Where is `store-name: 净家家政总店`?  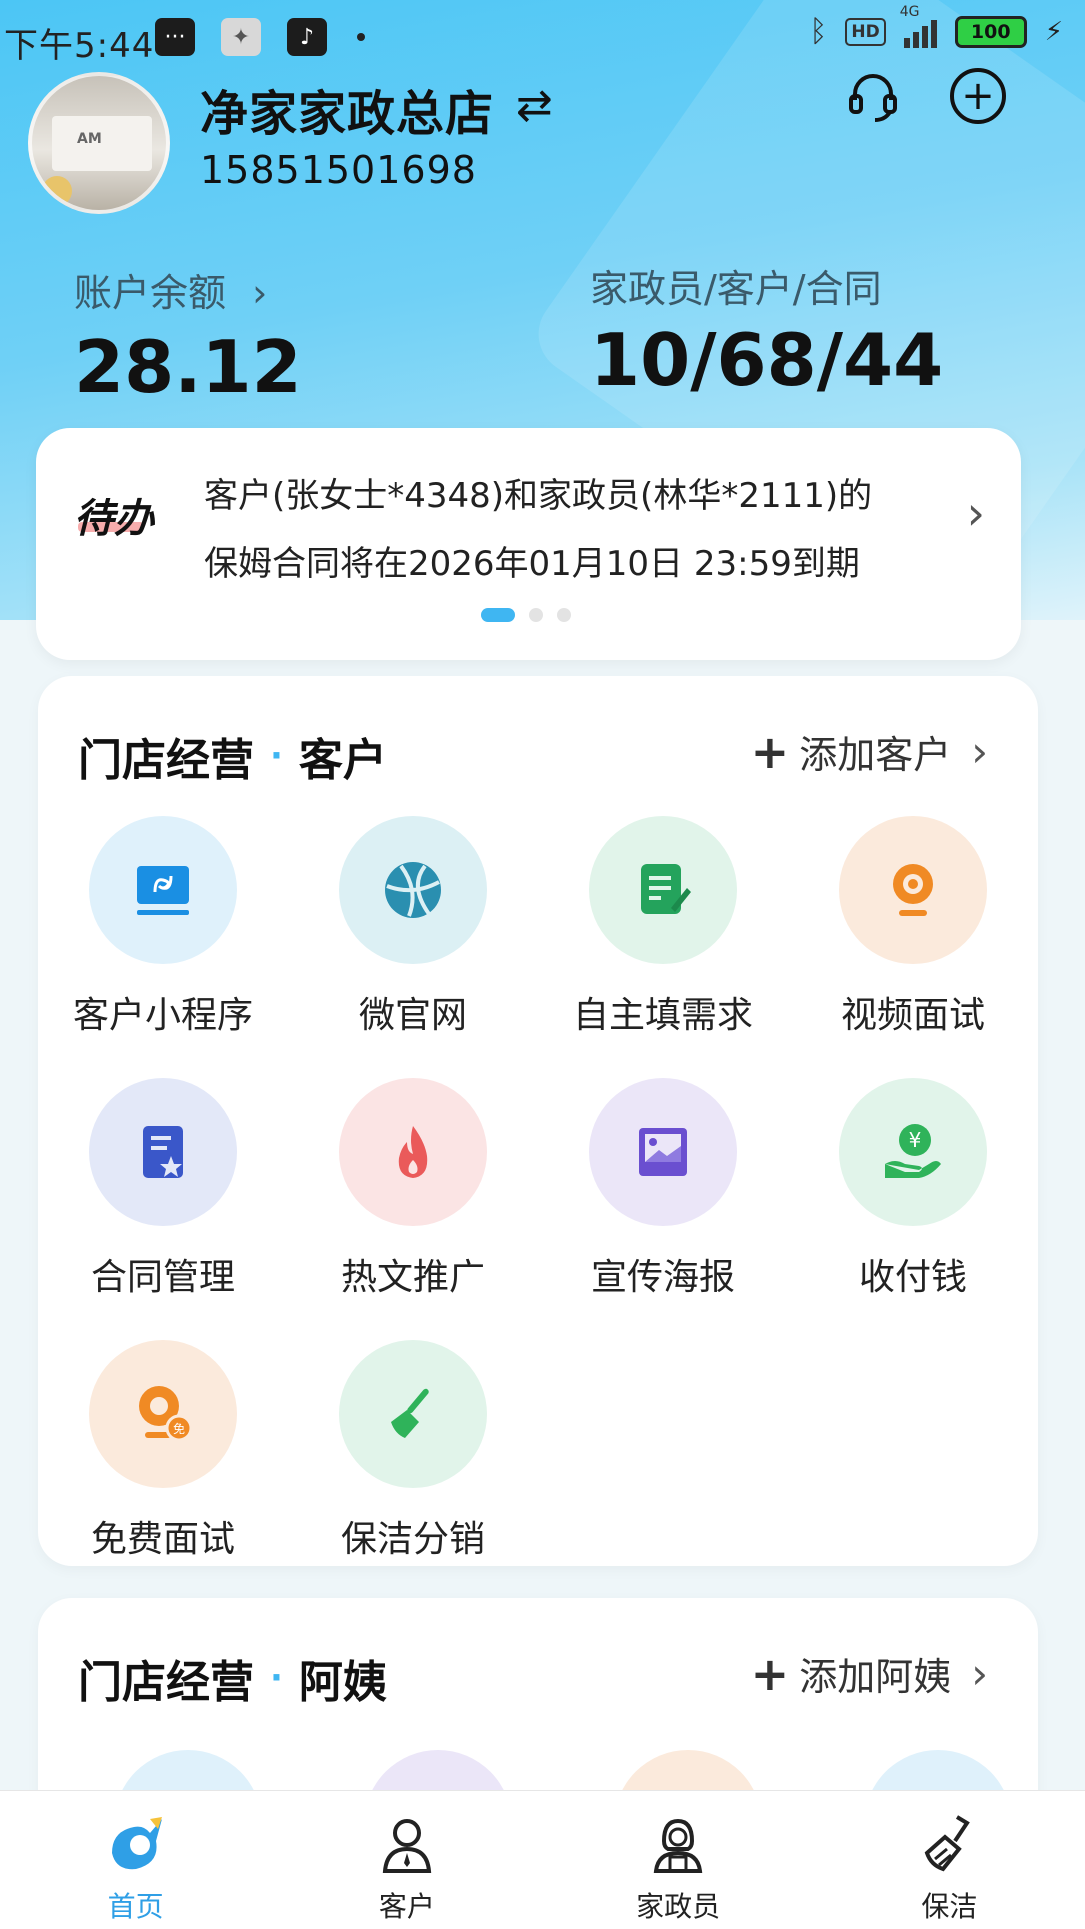 store-name: 净家家政总店 is located at coordinates (347, 109).